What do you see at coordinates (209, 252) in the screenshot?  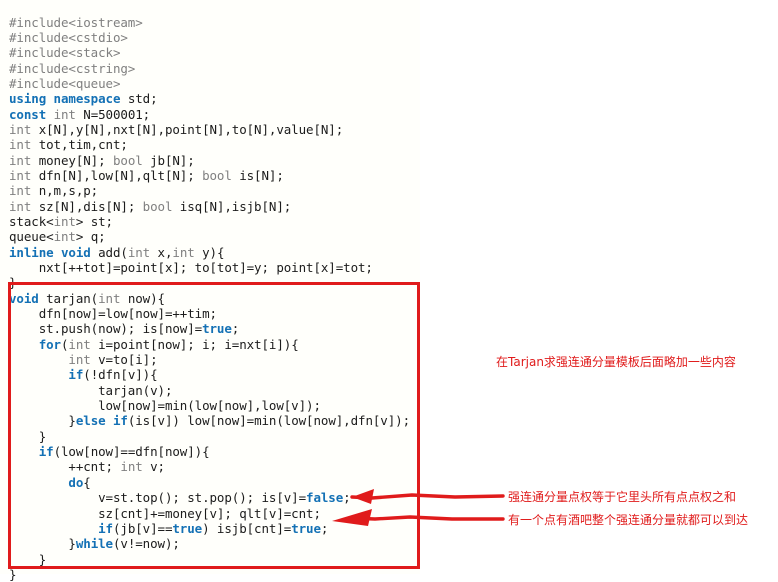 I see `code-line: inline void add(int x,int y){` at bounding box center [209, 252].